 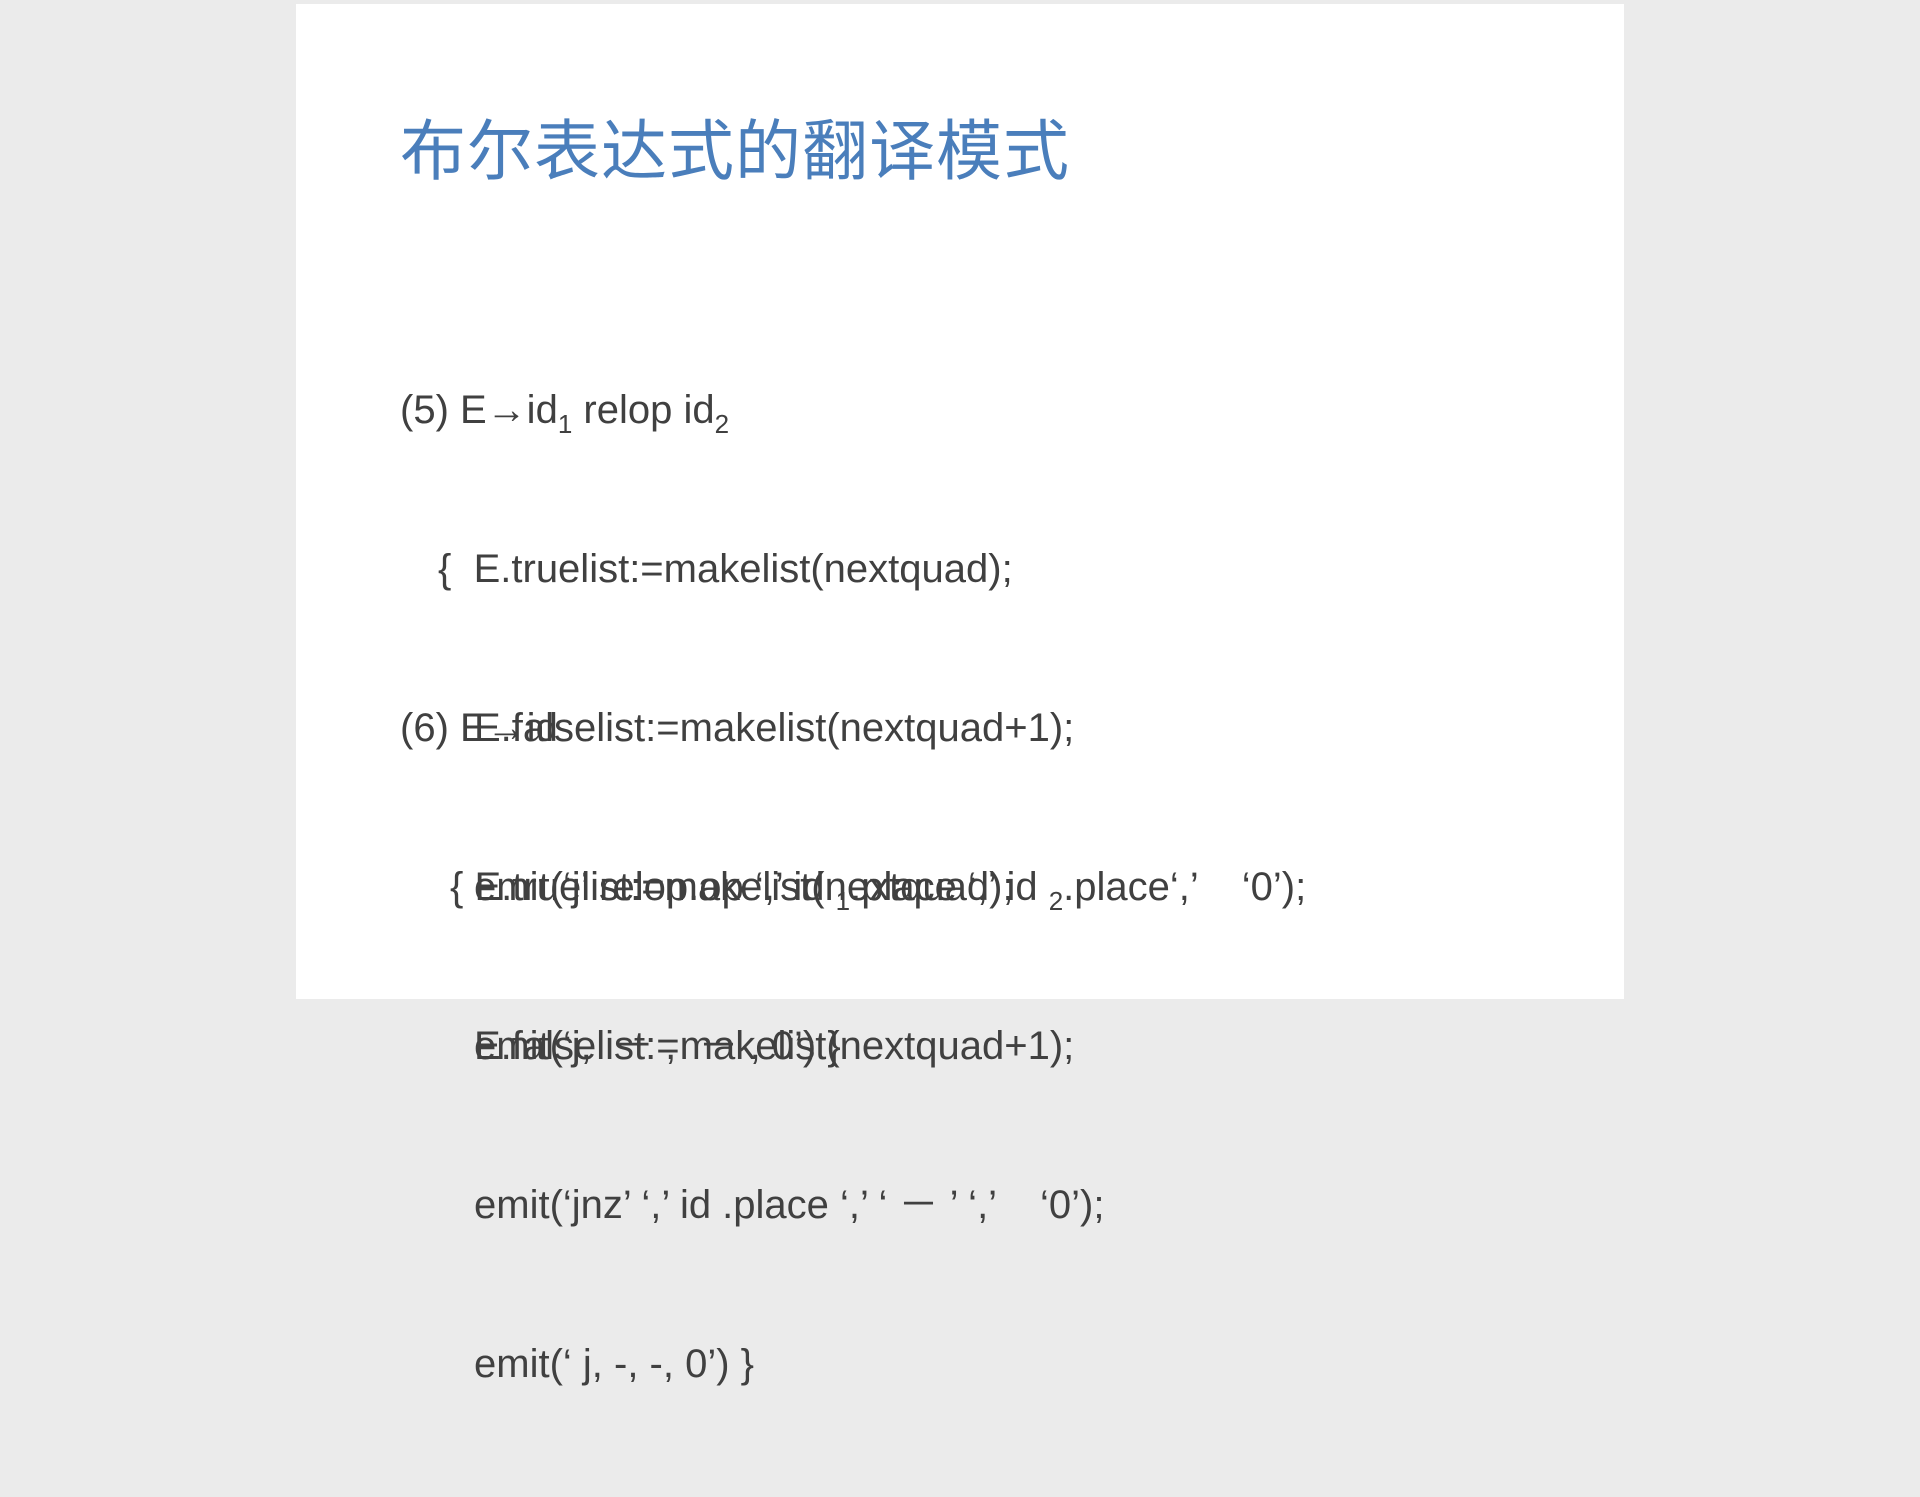 What do you see at coordinates (722, 424) in the screenshot?
I see `rule-5-subscript-2: 2` at bounding box center [722, 424].